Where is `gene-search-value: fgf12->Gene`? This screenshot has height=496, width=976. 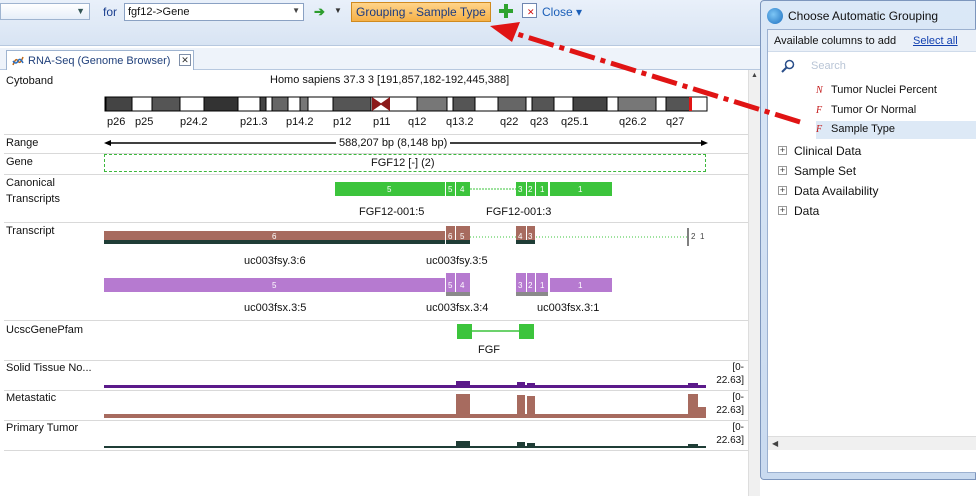 gene-search-value: fgf12->Gene is located at coordinates (159, 12).